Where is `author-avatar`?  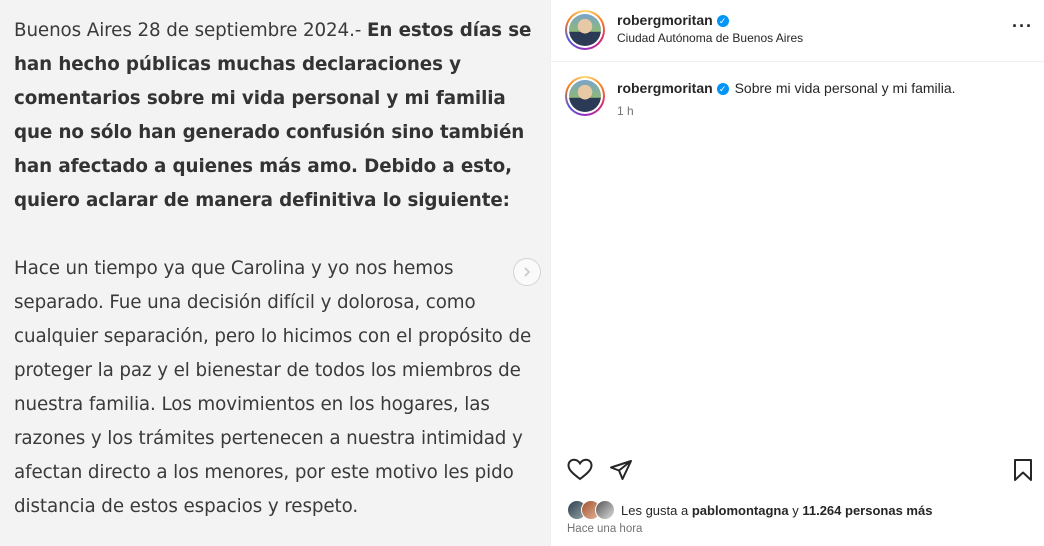 author-avatar is located at coordinates (585, 30).